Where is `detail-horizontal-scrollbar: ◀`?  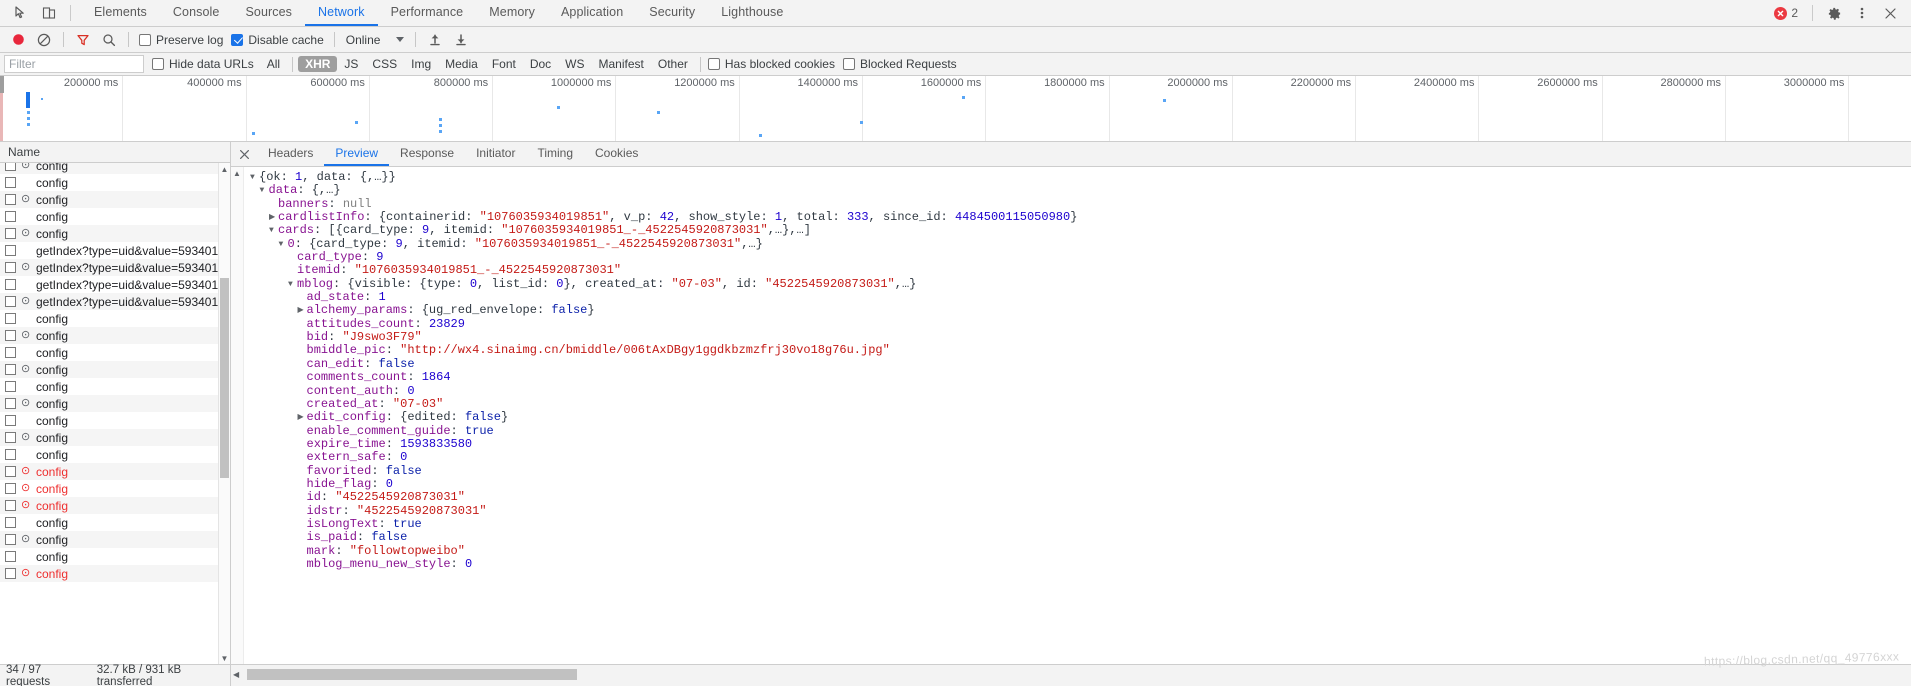
detail-horizontal-scrollbar: ◀ is located at coordinates (1071, 675).